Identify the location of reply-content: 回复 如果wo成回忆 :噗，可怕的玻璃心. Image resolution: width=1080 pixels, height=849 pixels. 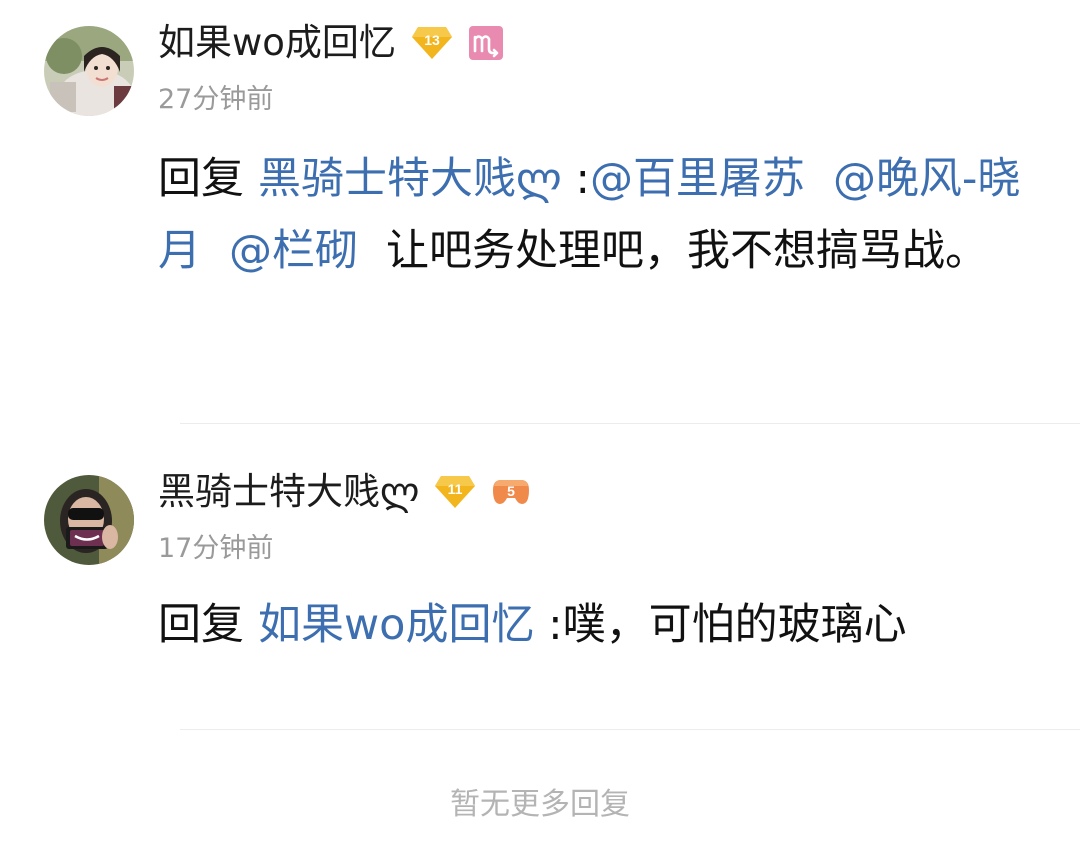
(603, 625).